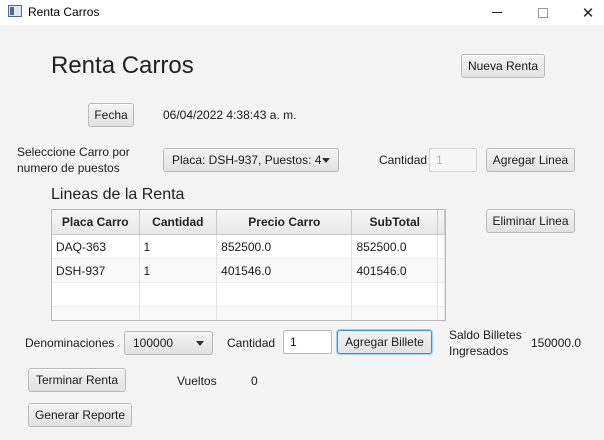  I want to click on lines-section-title: Lineas de la Renta, so click(118, 194).